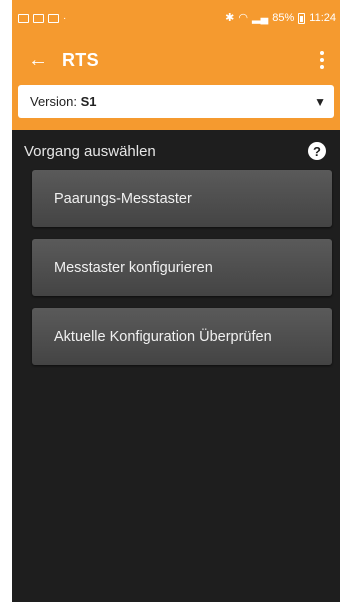 Image resolution: width=341 pixels, height=602 pixels. I want to click on signal-icon: ▂▄, so click(260, 17).